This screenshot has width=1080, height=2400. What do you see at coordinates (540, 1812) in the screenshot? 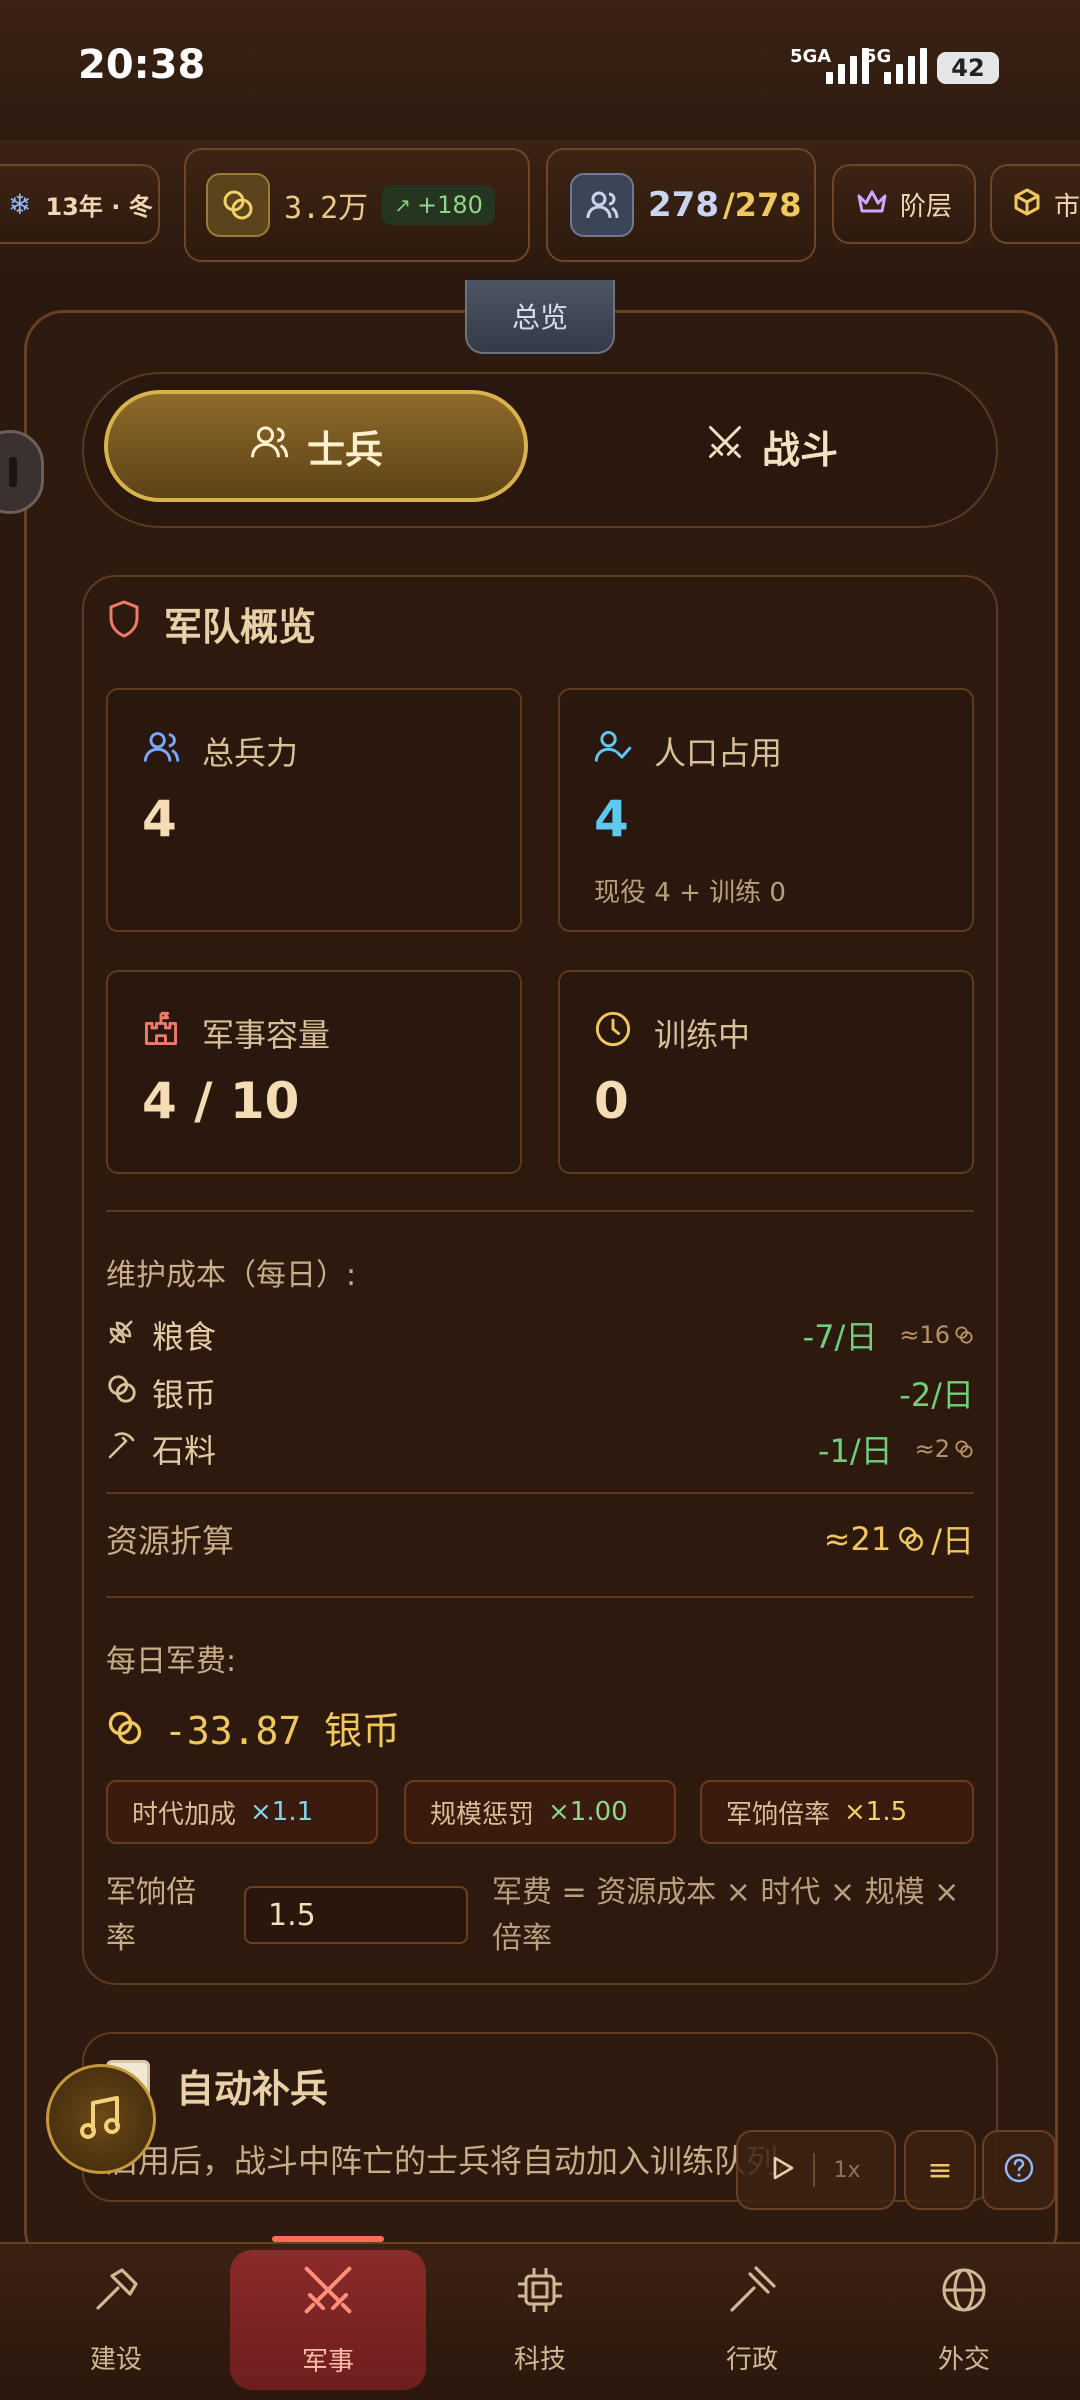
I see `modifier-scale: 规模惩罚 ×1.00` at bounding box center [540, 1812].